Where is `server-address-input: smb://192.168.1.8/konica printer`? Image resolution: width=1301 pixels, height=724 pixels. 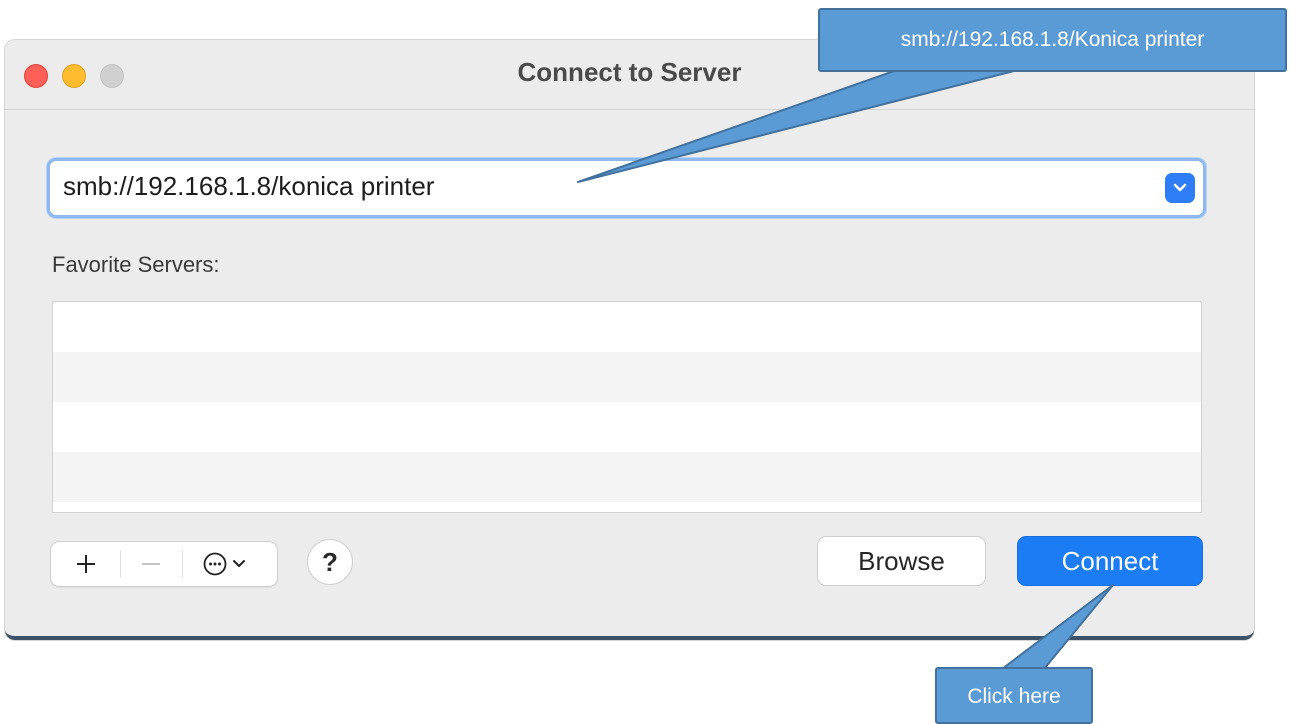
server-address-input: smb://192.168.1.8/konica printer is located at coordinates (248, 186).